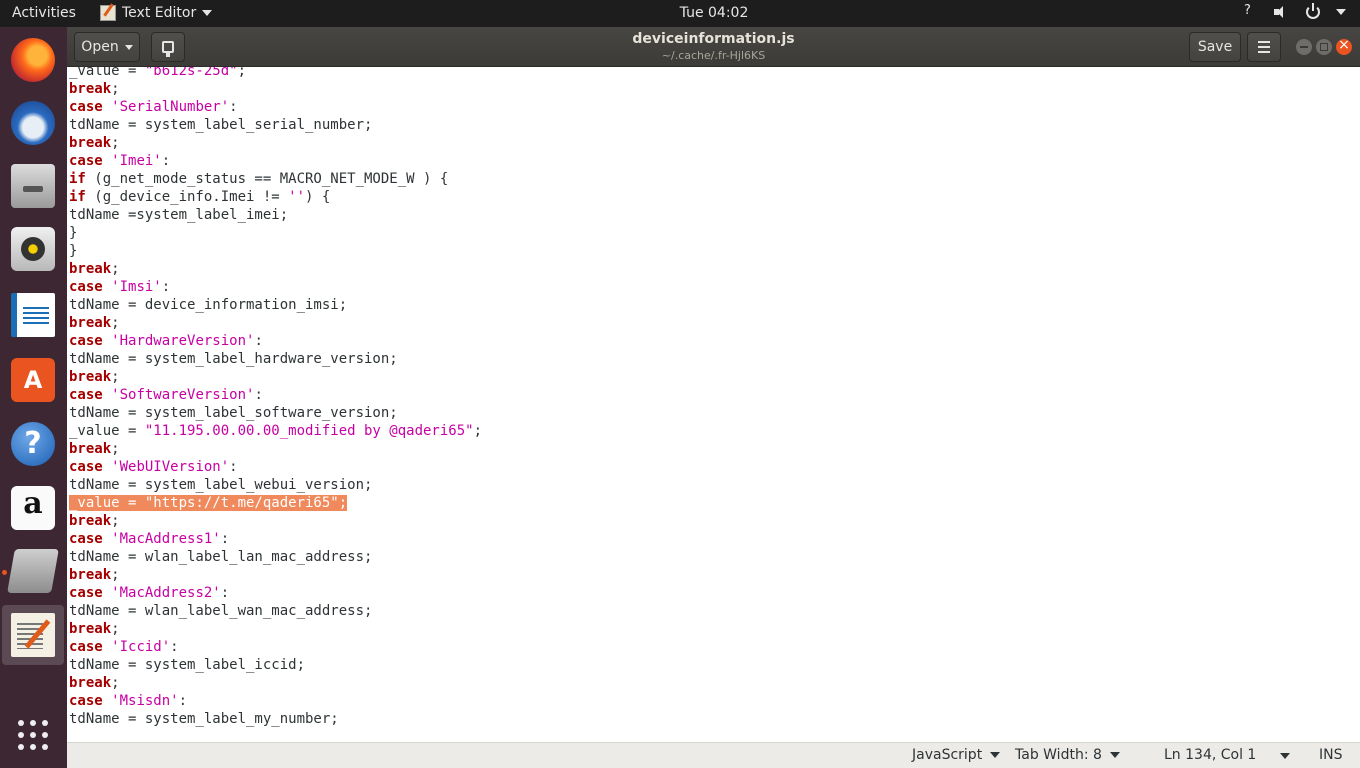  What do you see at coordinates (275, 701) in the screenshot?
I see `code-line: case 'Msisdn':` at bounding box center [275, 701].